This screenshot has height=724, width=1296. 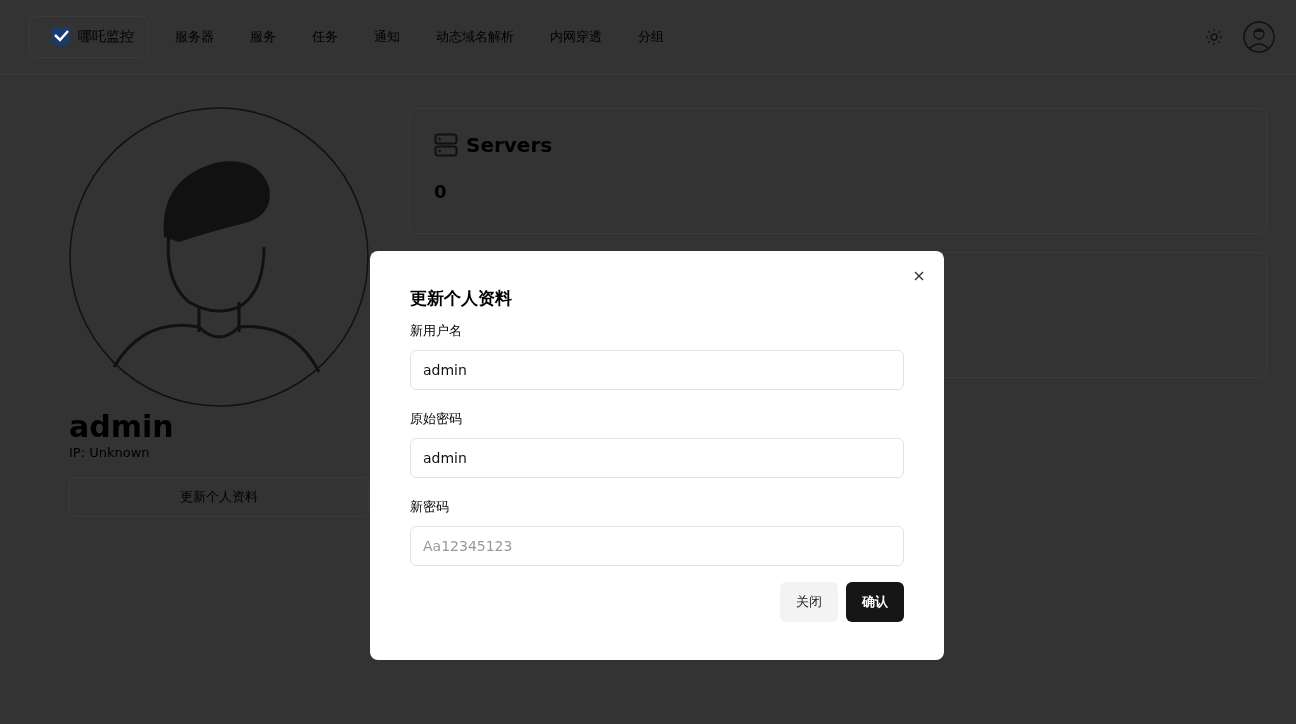 I want to click on field-label: 新用户名, so click(x=436, y=331).